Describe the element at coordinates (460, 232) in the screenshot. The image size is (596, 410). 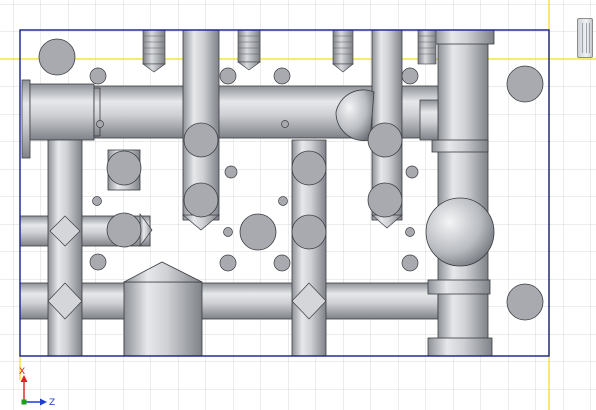
I see `large-sphere` at that location.